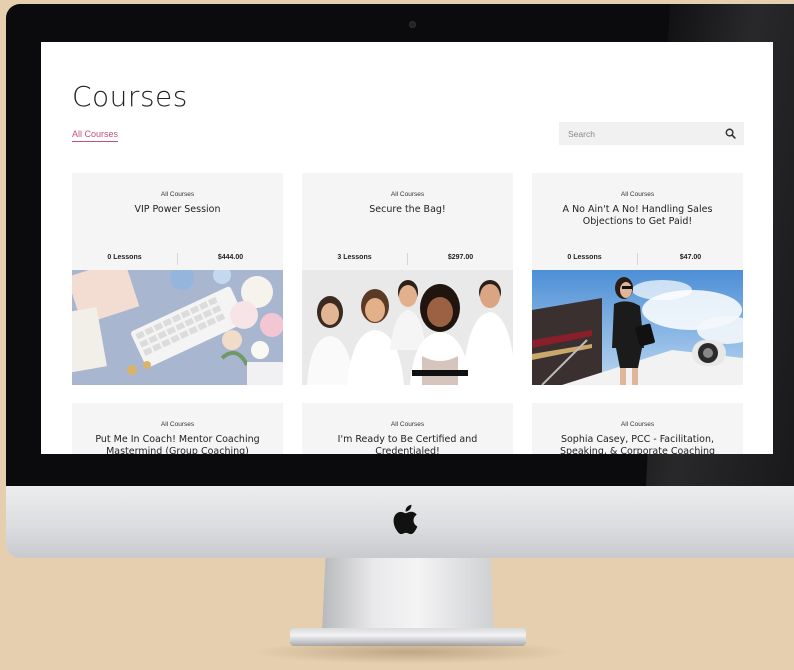 This screenshot has width=794, height=670. What do you see at coordinates (177, 259) in the screenshot?
I see `course-meta: 0 Lessons $444.00` at bounding box center [177, 259].